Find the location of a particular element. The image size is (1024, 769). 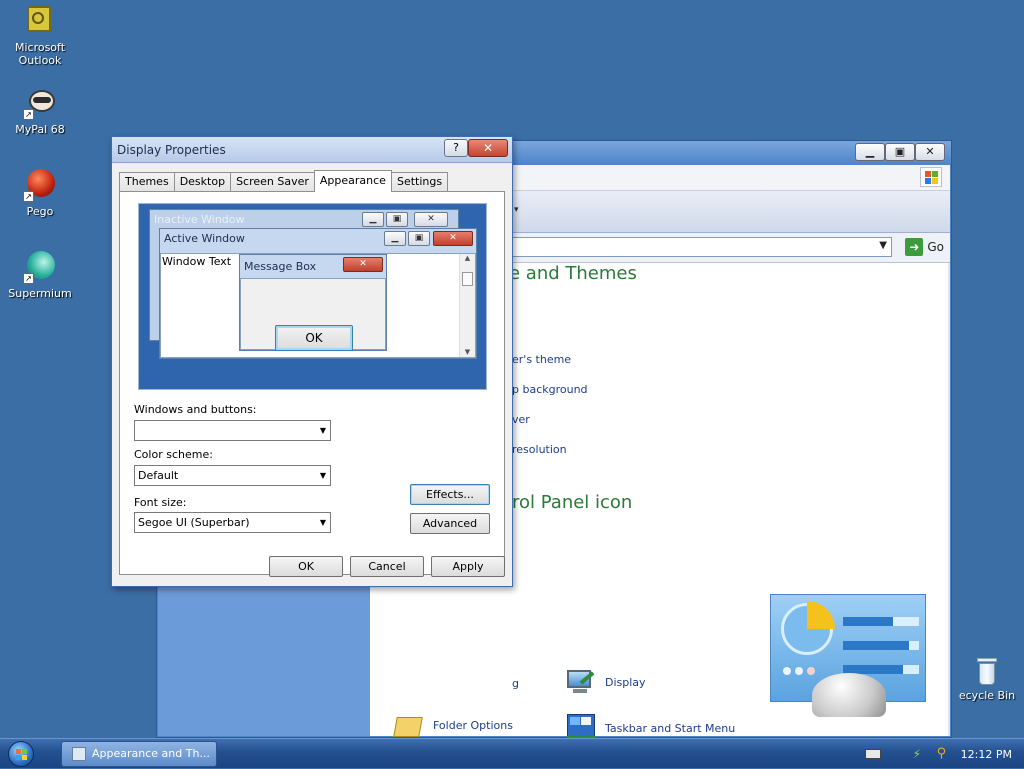

cp-item-folder-options: Folder Options is located at coordinates (453, 725).